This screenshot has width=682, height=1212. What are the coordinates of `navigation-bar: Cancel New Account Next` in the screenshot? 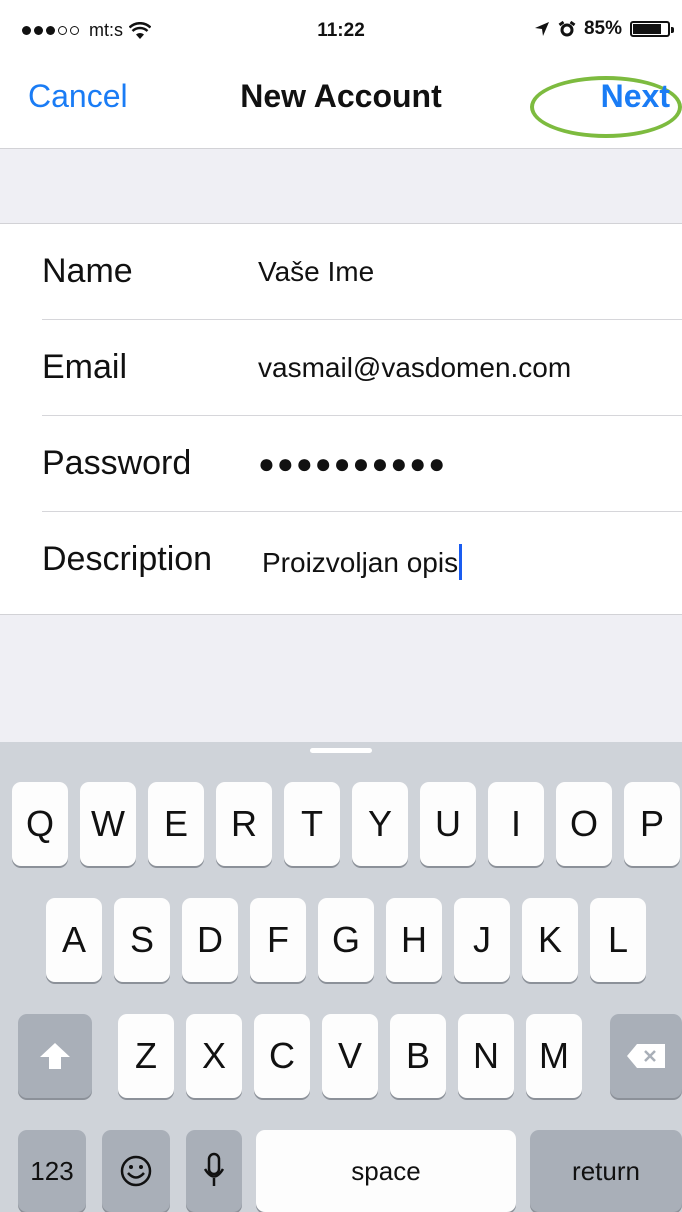 It's located at (341, 104).